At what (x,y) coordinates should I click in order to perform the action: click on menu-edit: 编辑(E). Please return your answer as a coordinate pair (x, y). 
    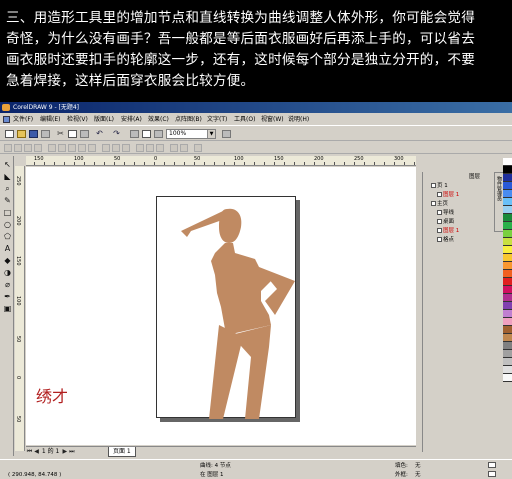
    Looking at the image, I should click on (50, 119).